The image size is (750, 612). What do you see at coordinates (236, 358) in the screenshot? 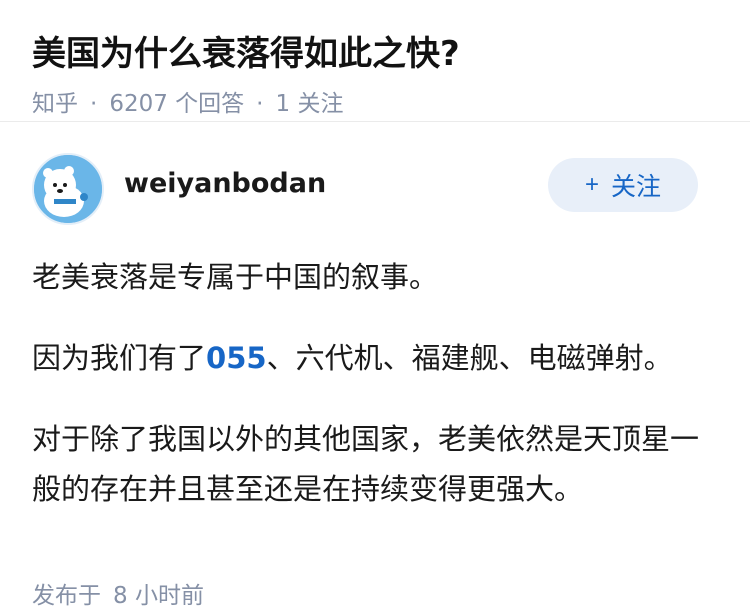
I see `topic-link-055: 055` at bounding box center [236, 358].